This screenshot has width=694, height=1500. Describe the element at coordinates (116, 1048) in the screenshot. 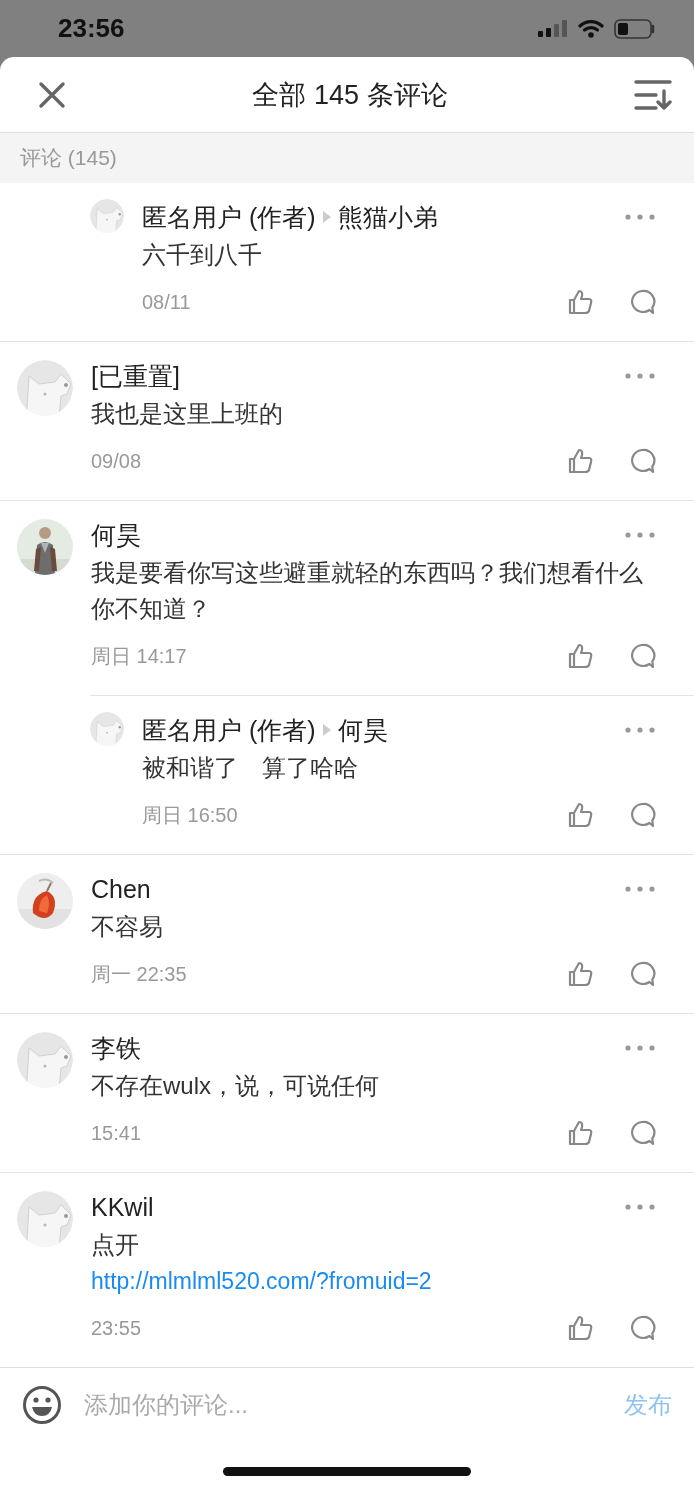

I see `author-name: 李铁` at that location.